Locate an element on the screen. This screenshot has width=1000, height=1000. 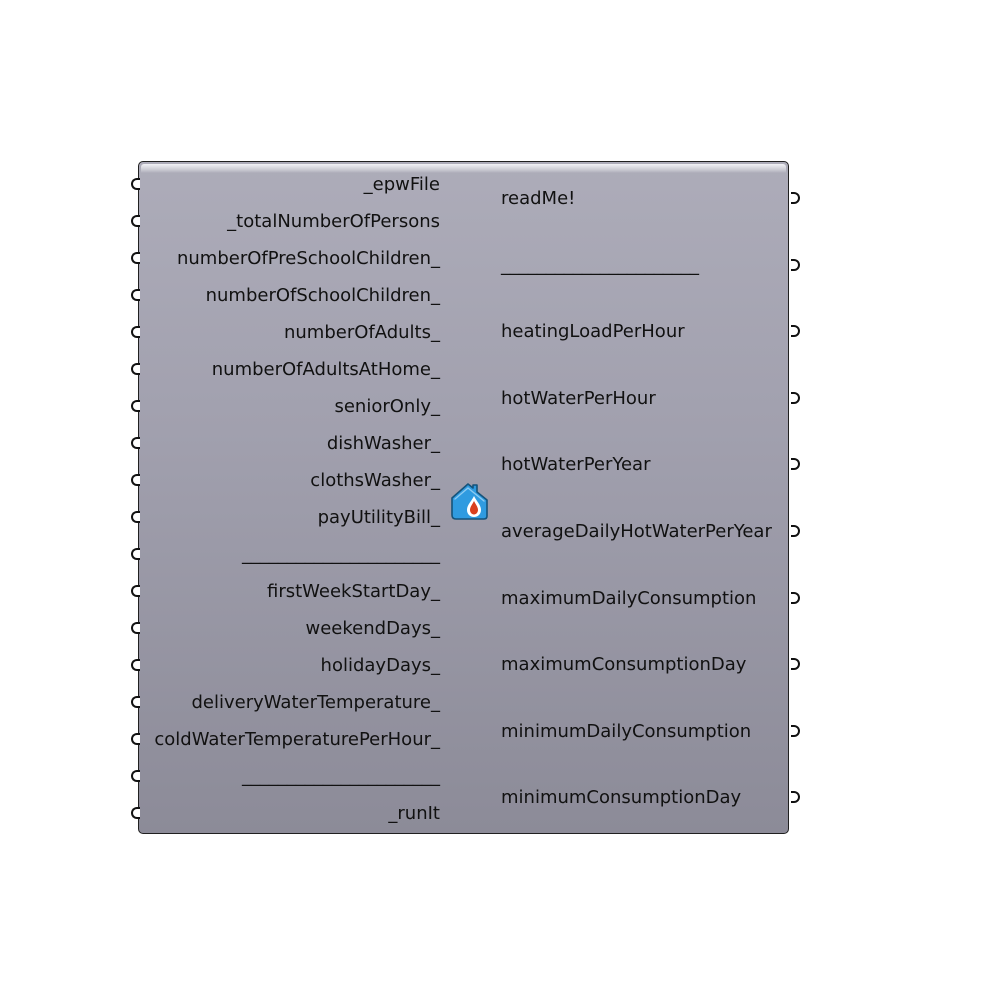
input-param-weekend-days: weekendDays_ is located at coordinates (285, 629).